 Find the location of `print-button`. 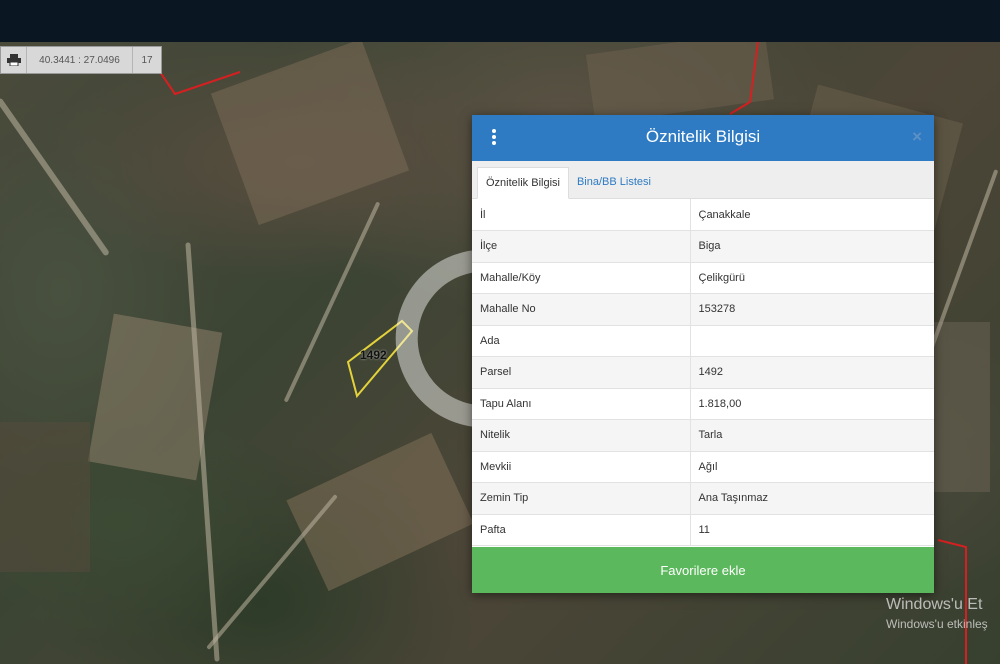

print-button is located at coordinates (14, 60).